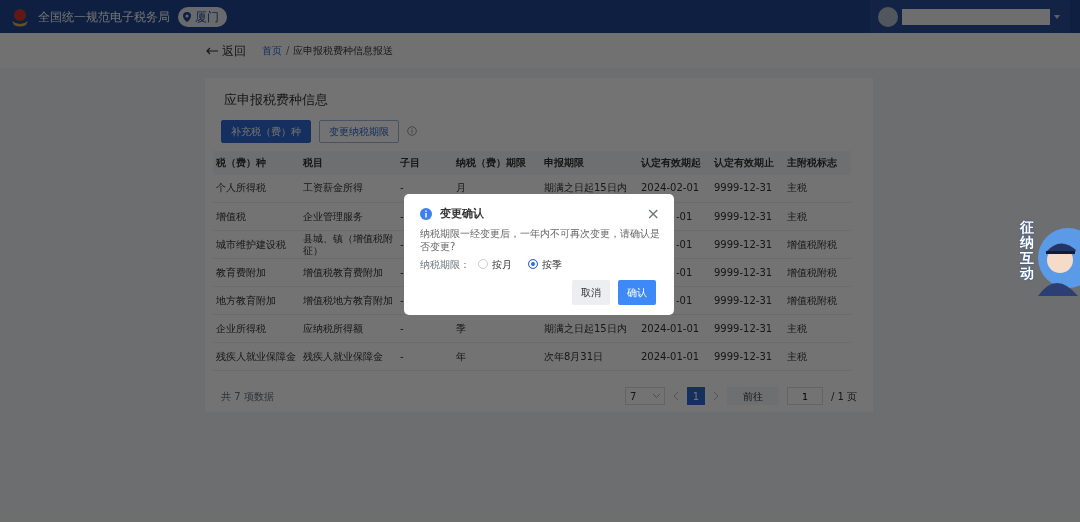 This screenshot has width=1080, height=522. Describe the element at coordinates (276, 100) in the screenshot. I see `card-title: 应申报税费种信息` at that location.